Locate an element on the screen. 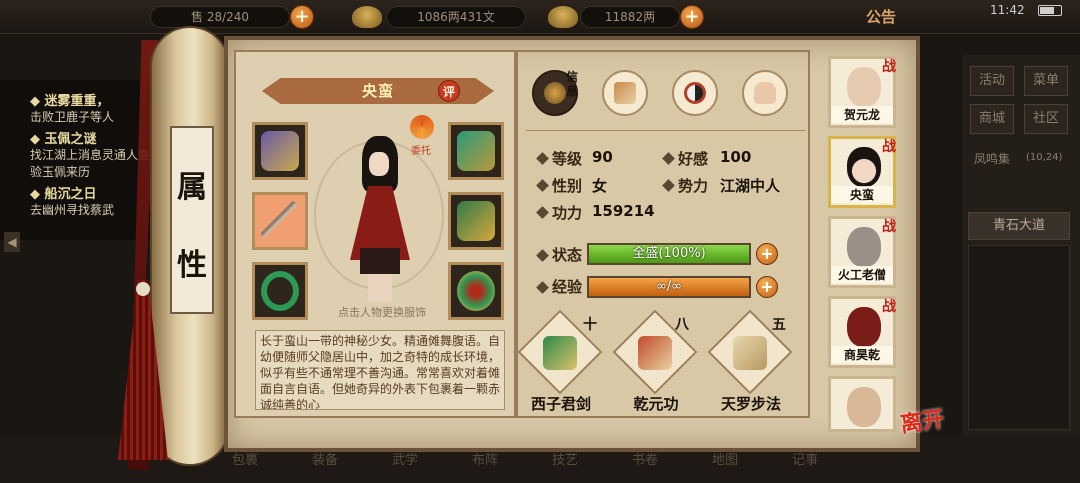 This screenshot has width=1080, height=483. companion-card is located at coordinates (862, 404).